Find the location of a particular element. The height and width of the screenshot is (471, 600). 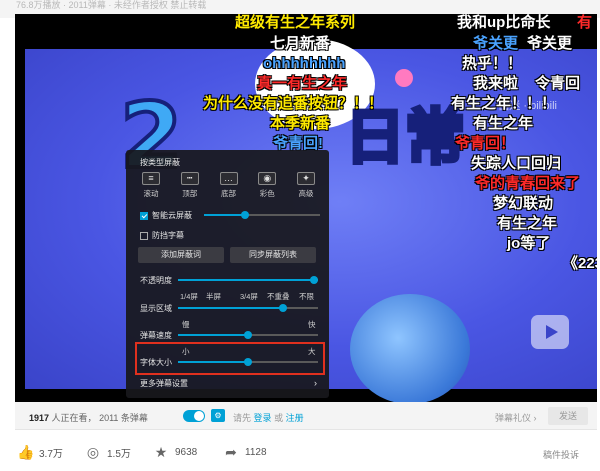

chevron-right-icon: › is located at coordinates (315, 383).